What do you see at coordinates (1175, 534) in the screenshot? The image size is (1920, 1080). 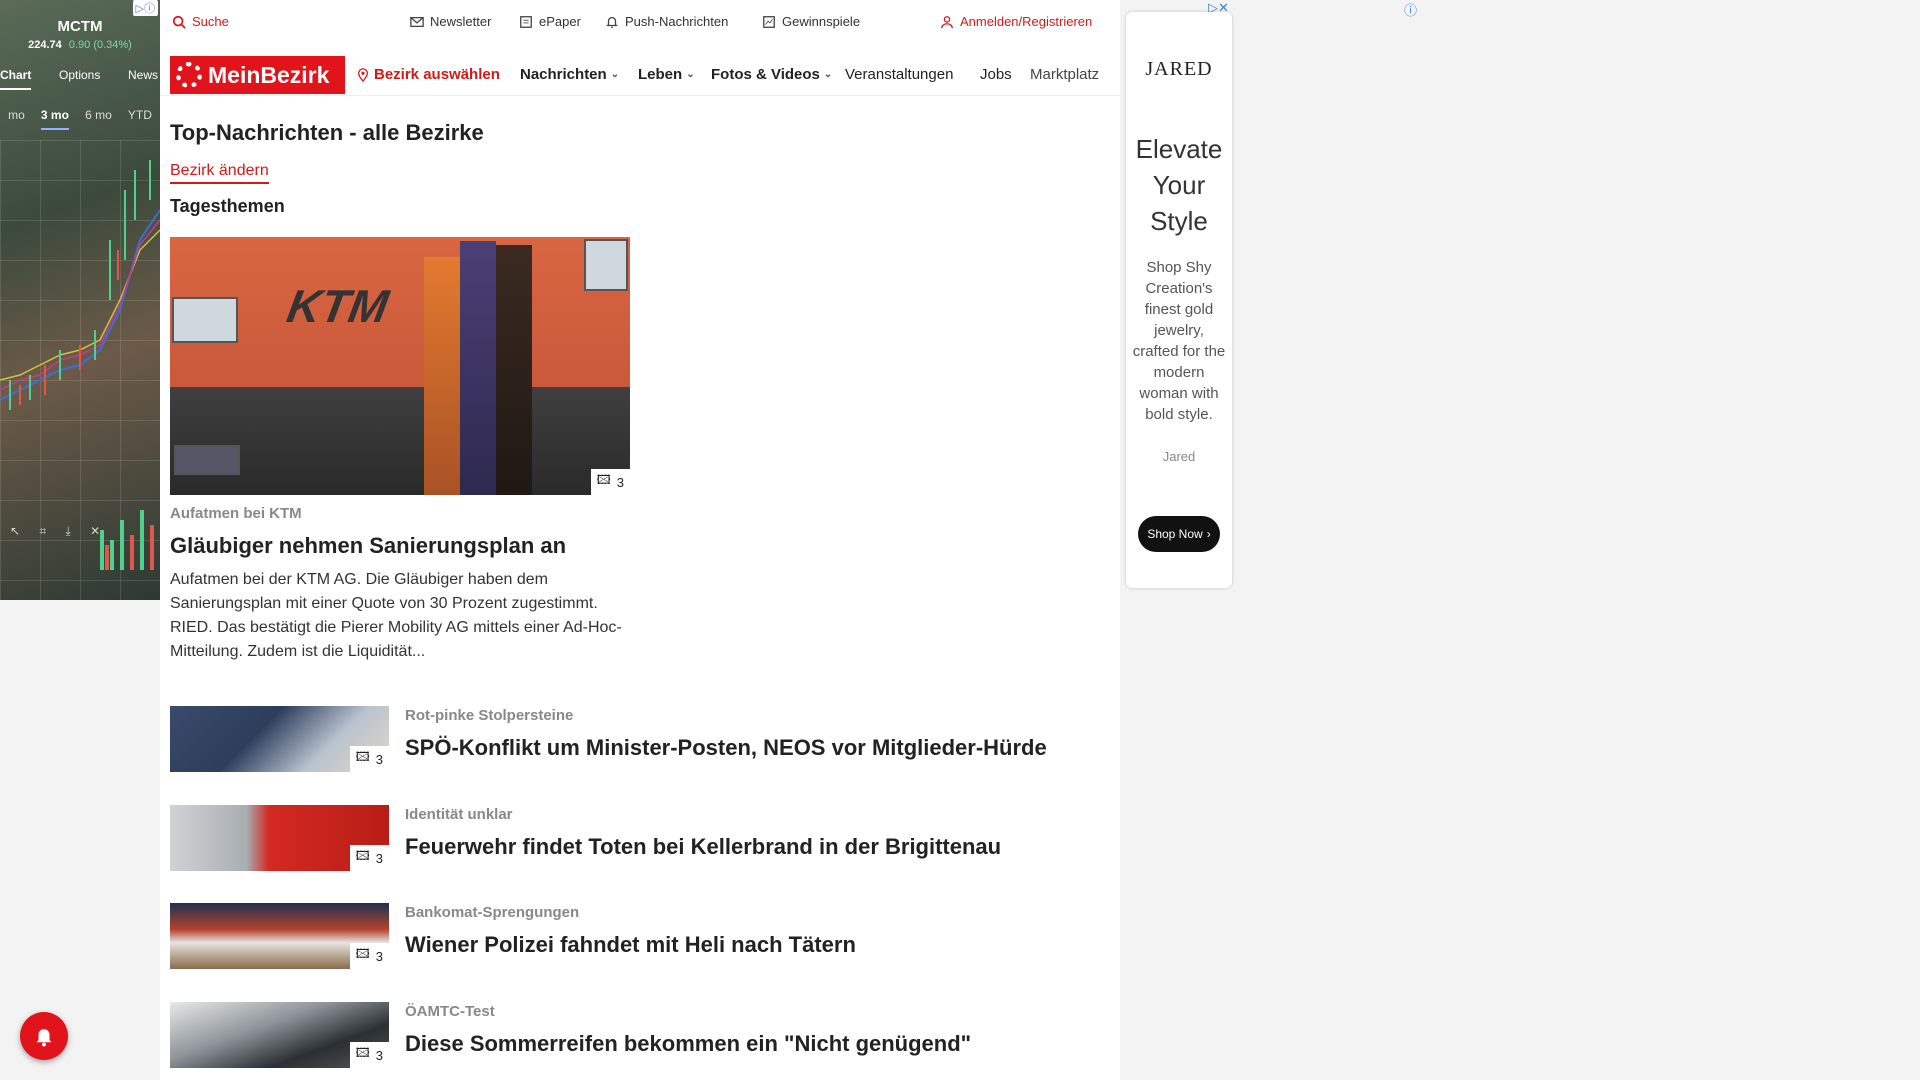 I see `ad-cta-label: Shop Now` at bounding box center [1175, 534].